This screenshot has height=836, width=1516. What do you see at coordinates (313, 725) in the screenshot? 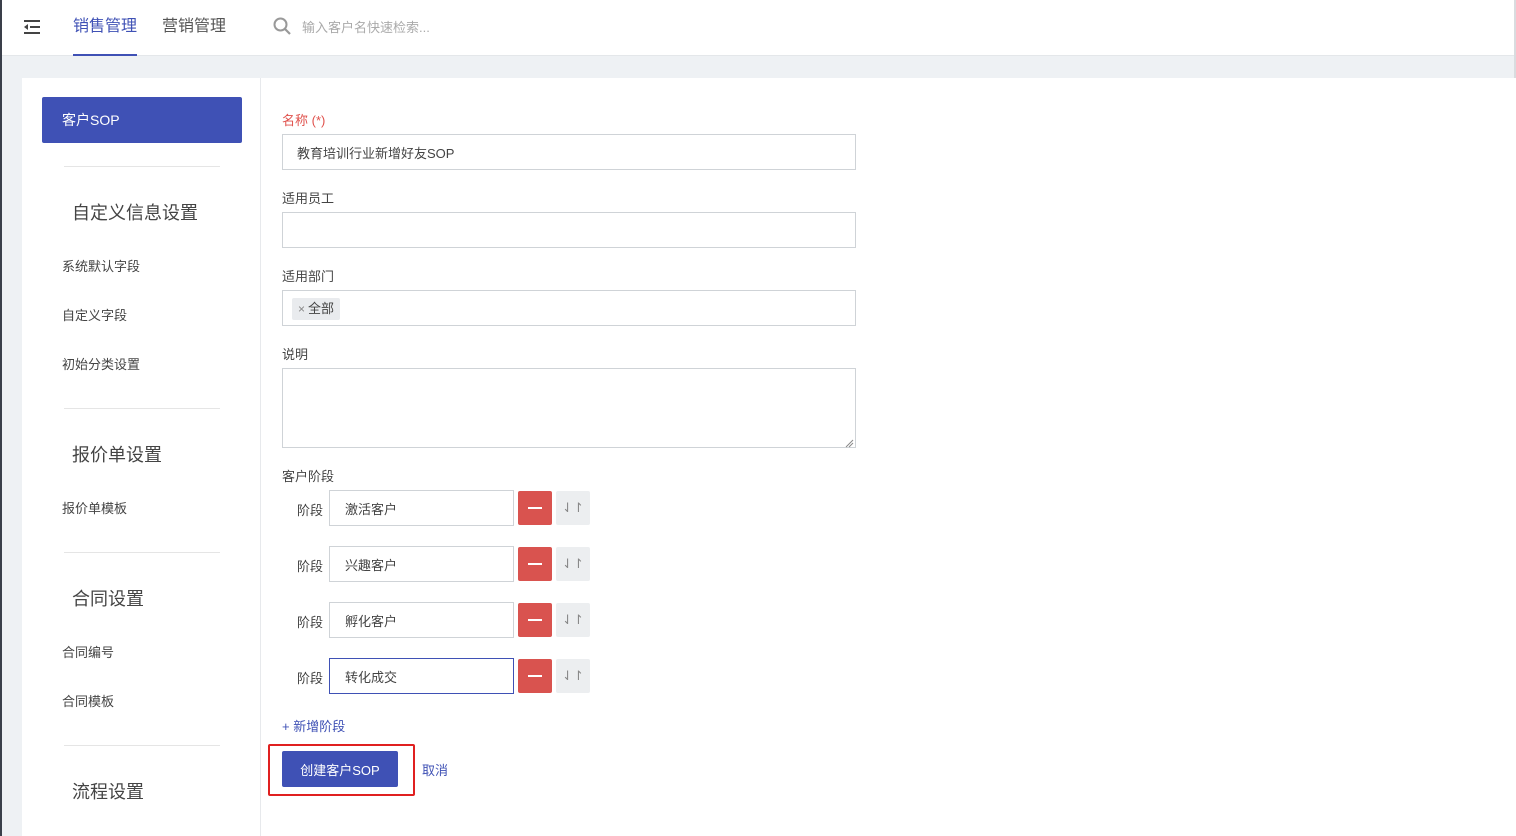
I see `add-stage-link: + 新增阶段` at bounding box center [313, 725].